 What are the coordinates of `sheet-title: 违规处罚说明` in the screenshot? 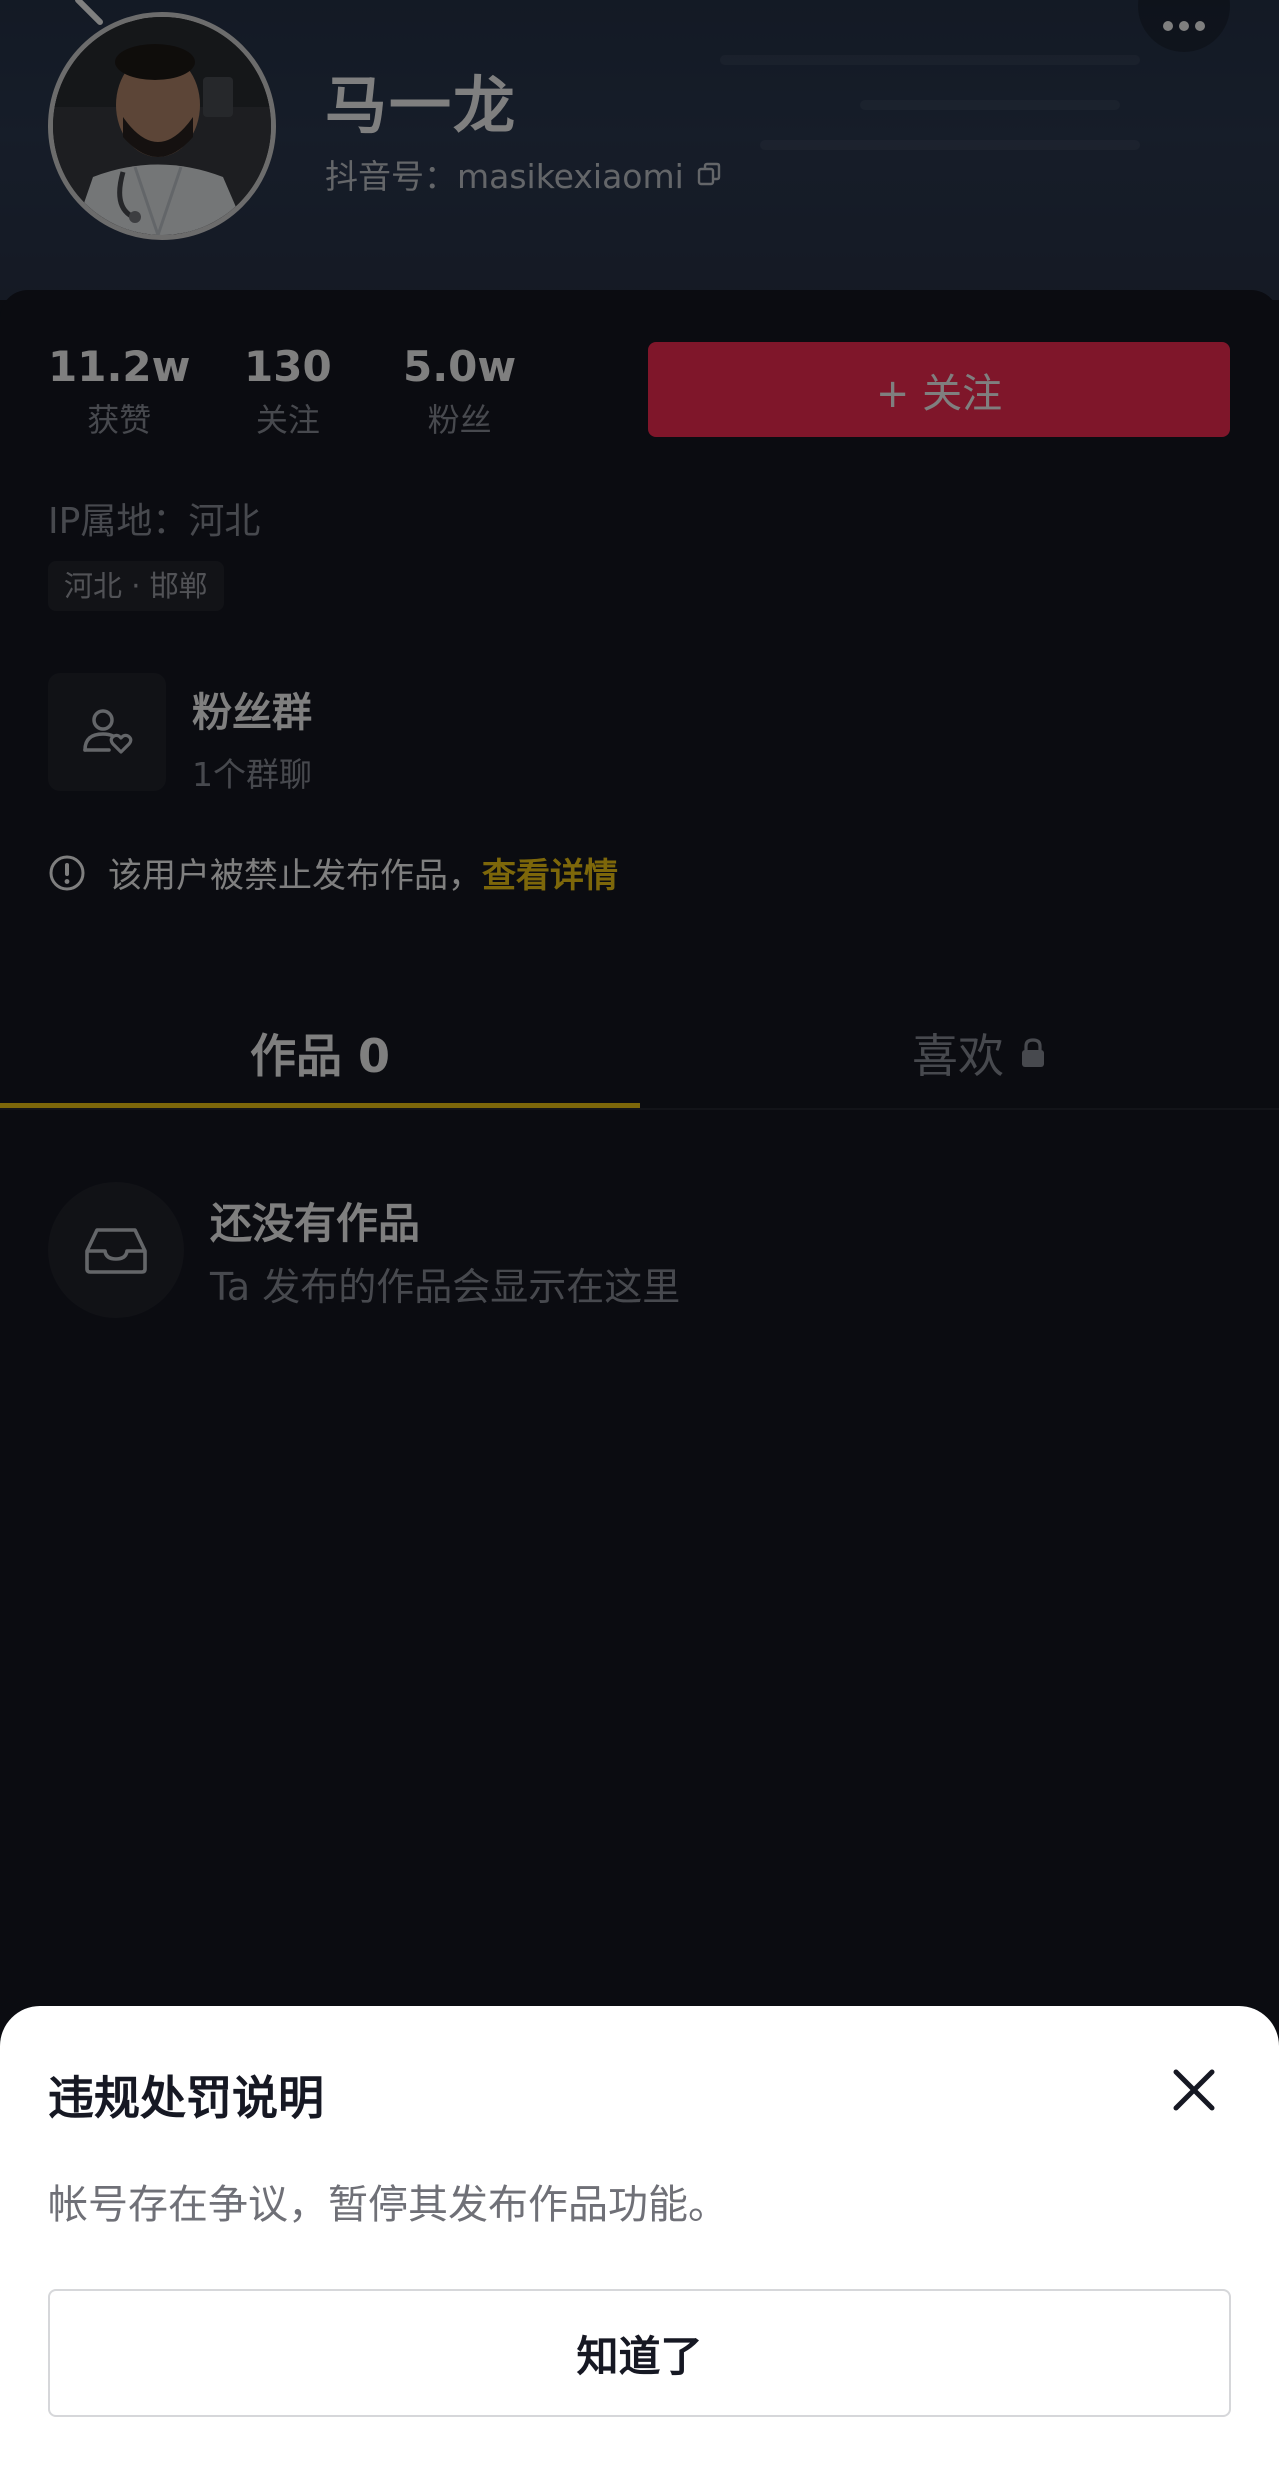 It's located at (186, 2098).